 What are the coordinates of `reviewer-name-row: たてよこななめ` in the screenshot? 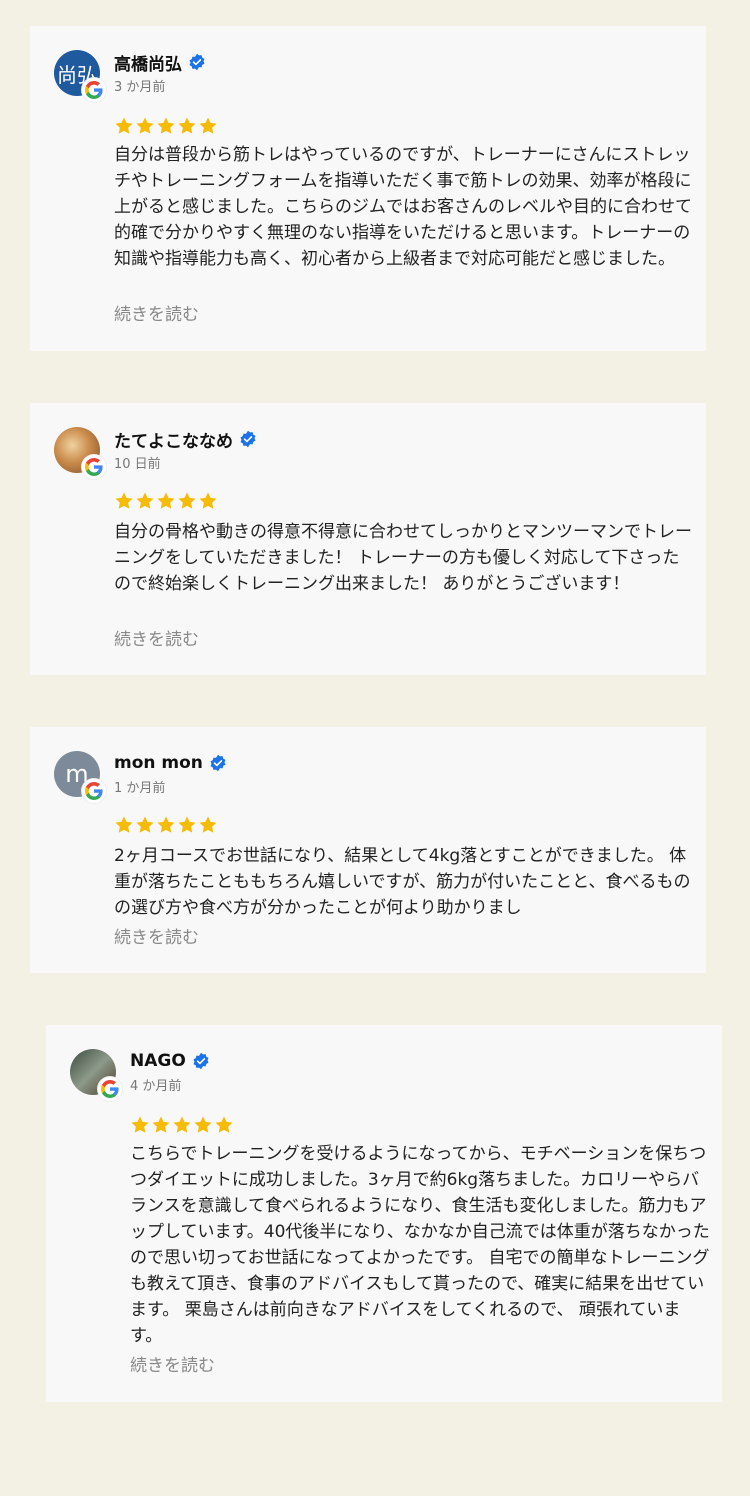 It's located at (185, 439).